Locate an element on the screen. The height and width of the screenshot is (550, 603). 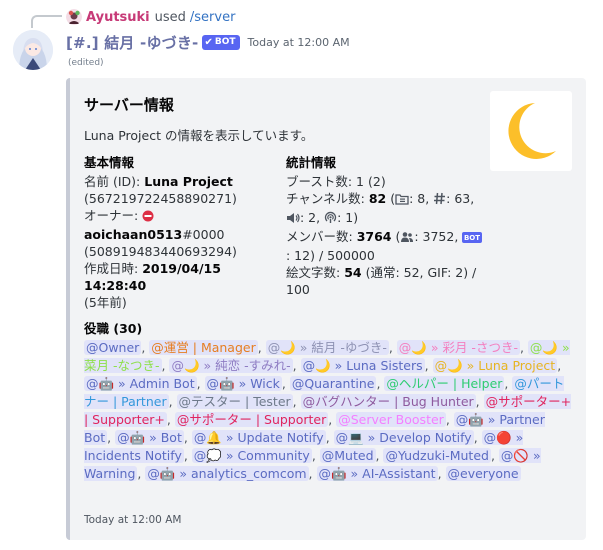
role-mention: @💻 » Develop Notify is located at coordinates (403, 437).